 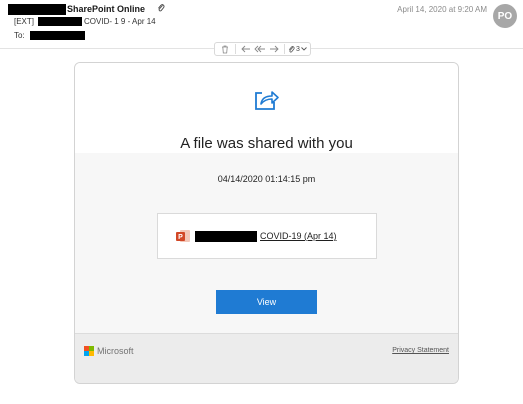 What do you see at coordinates (266, 302) in the screenshot?
I see `view-button: View` at bounding box center [266, 302].